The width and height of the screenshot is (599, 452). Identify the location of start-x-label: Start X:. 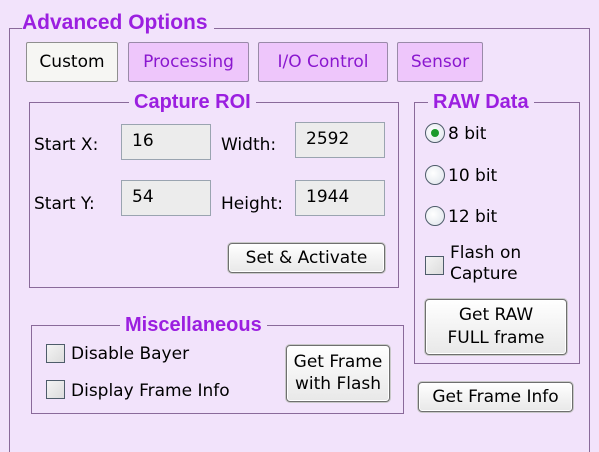
(66, 145).